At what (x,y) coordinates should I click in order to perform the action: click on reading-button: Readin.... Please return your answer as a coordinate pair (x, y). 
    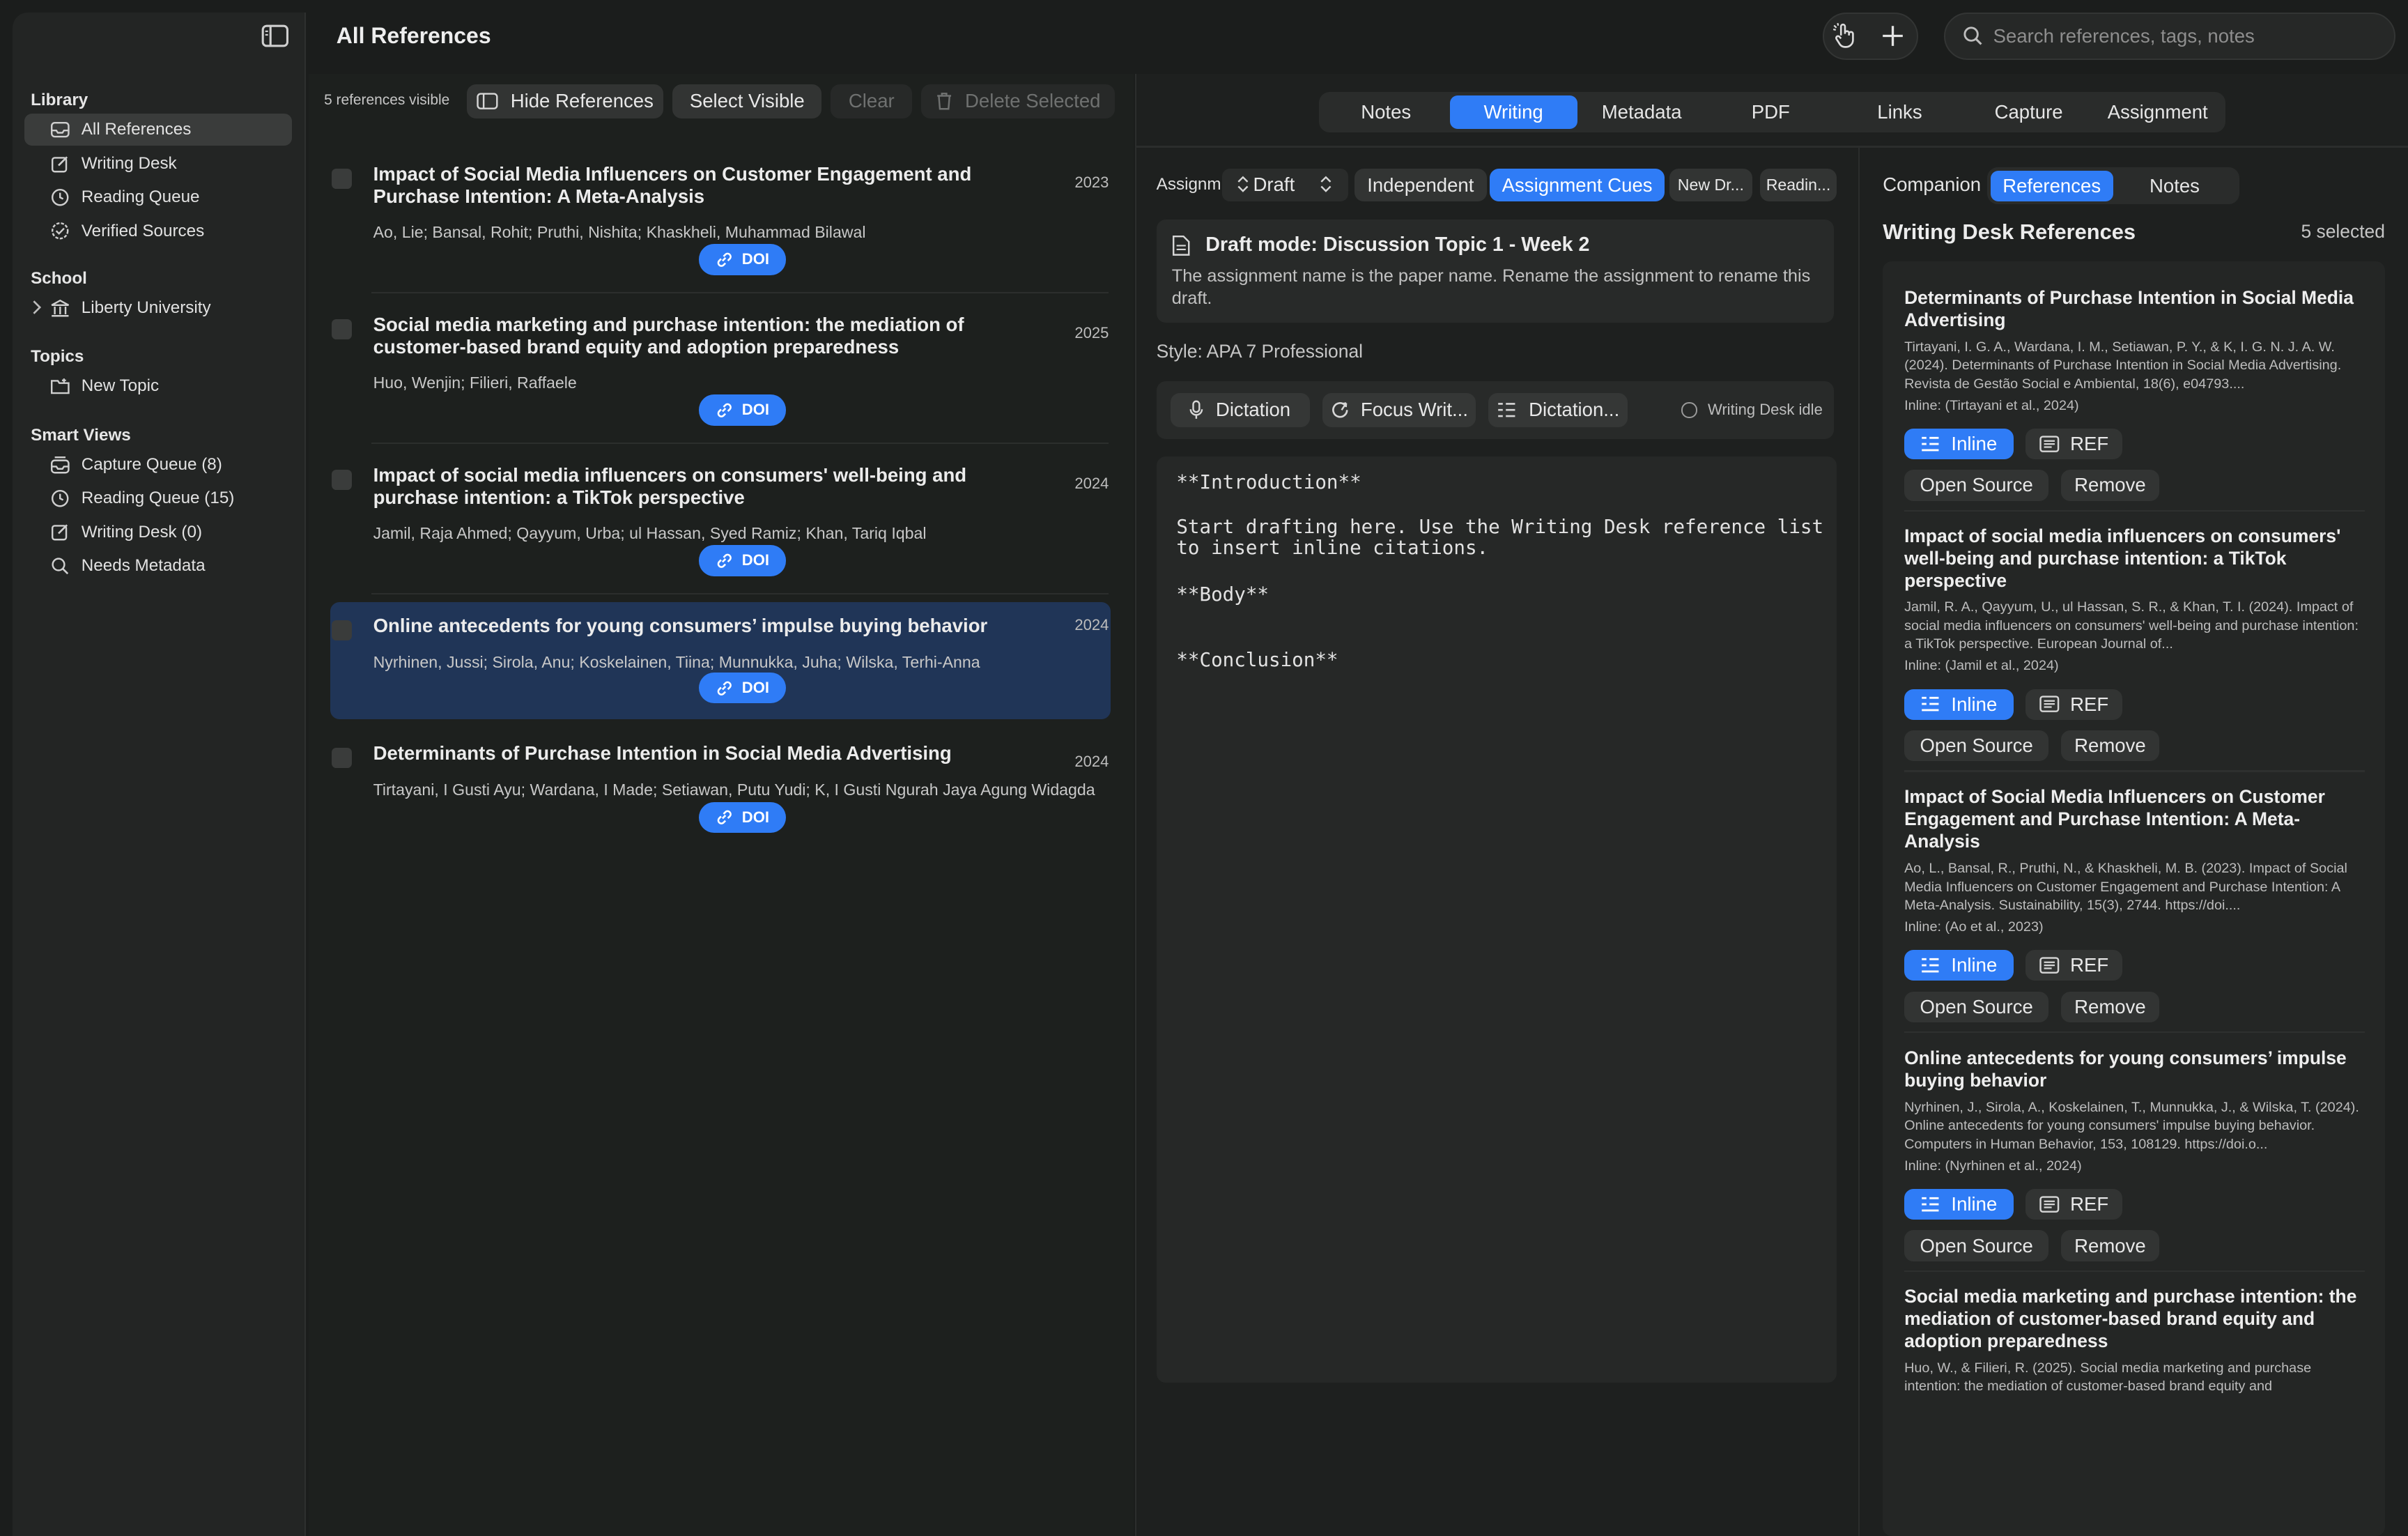
    Looking at the image, I should click on (1798, 185).